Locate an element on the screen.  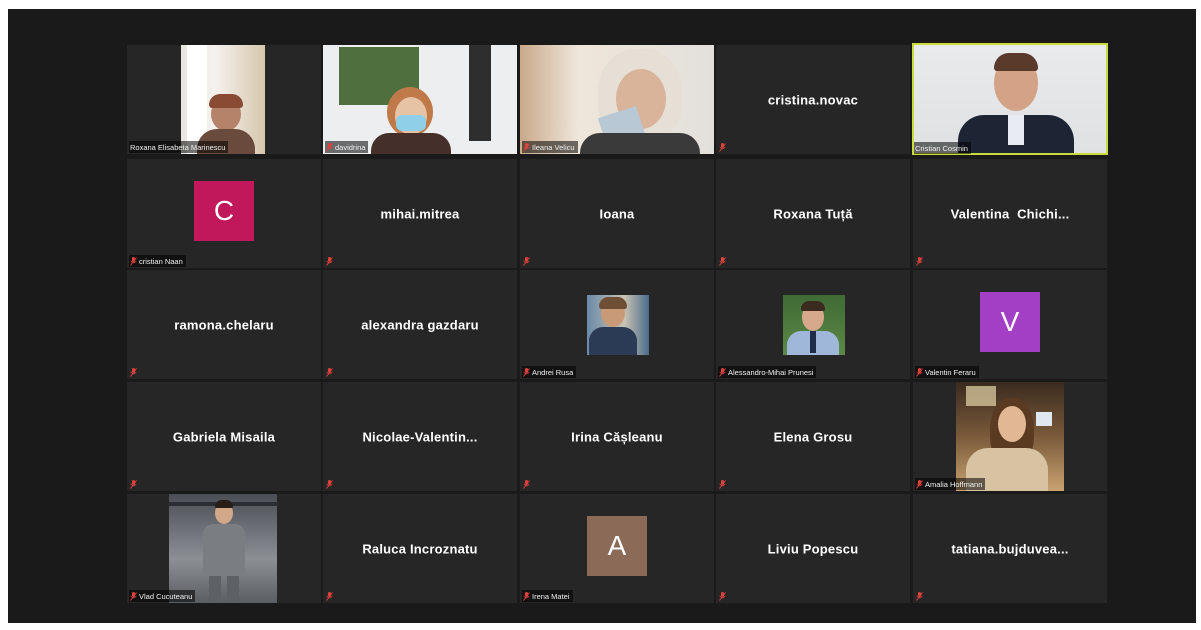
participant-tile: Andrei Rusa is located at coordinates (617, 324).